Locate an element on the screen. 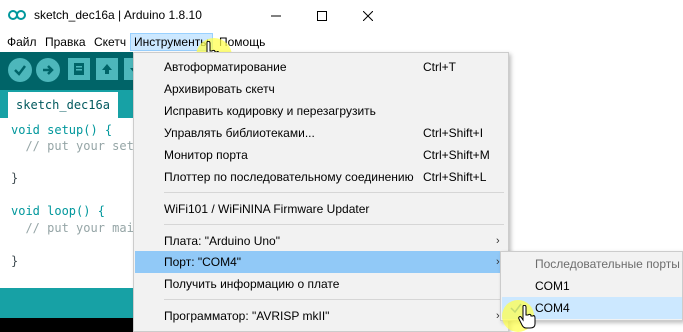 The image size is (683, 332). maximize-button is located at coordinates (322, 16).